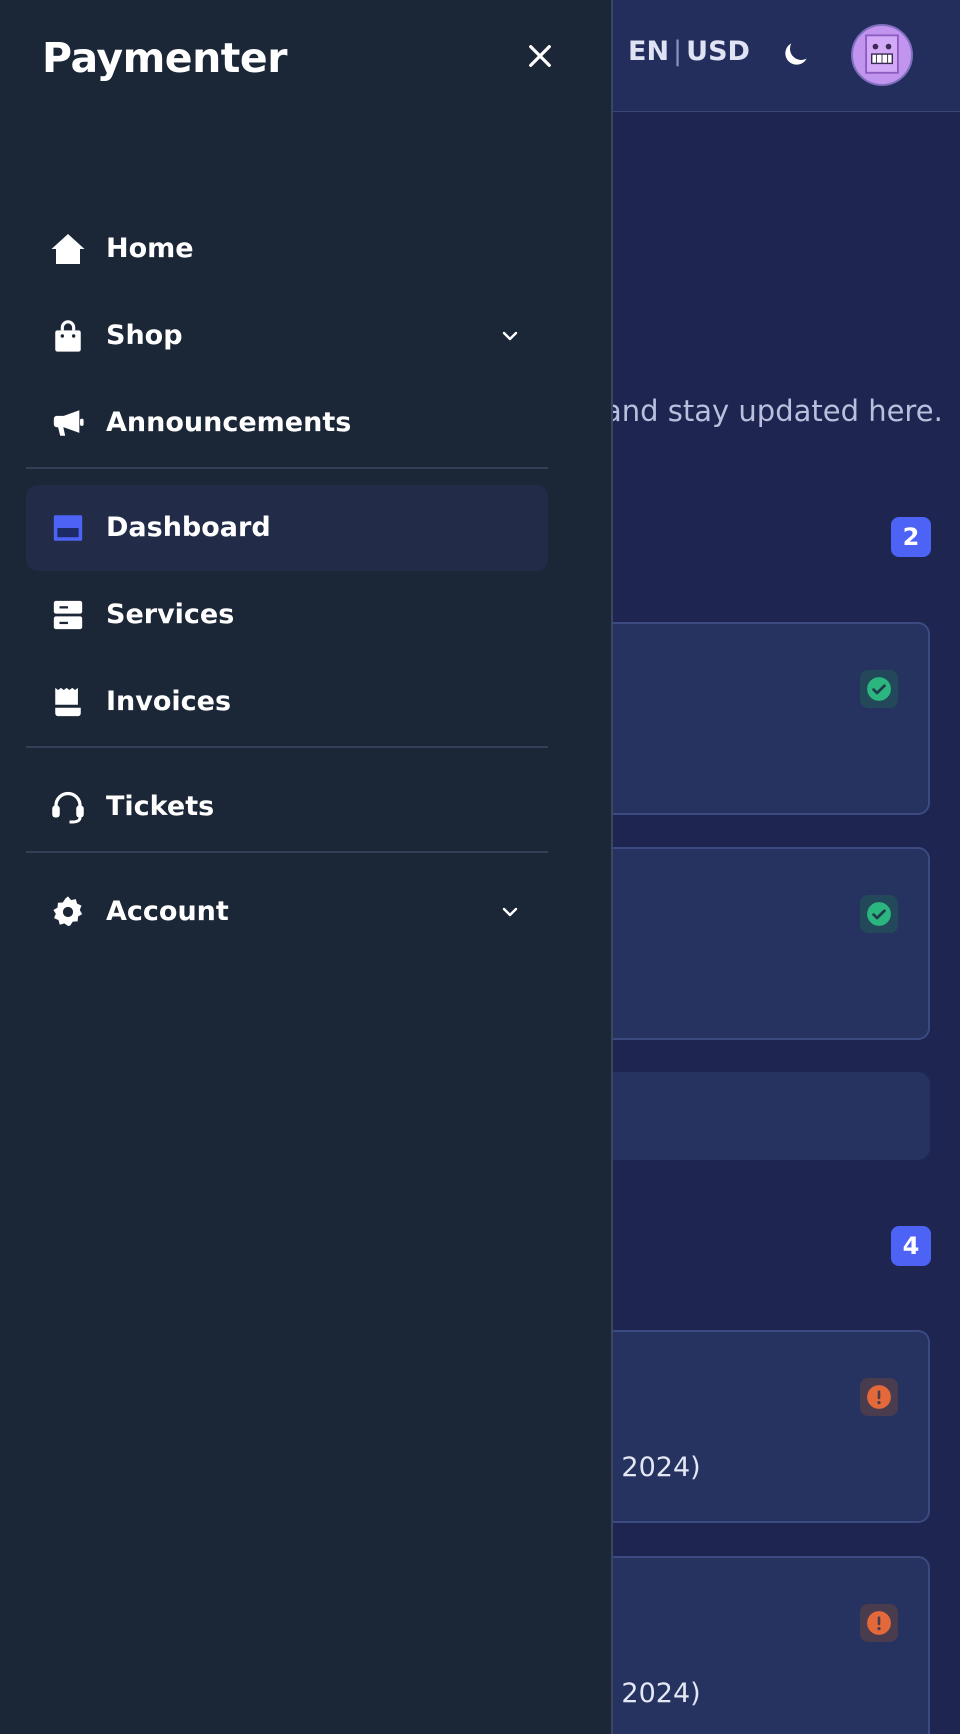  What do you see at coordinates (796, 54) in the screenshot?
I see `moon-icon` at bounding box center [796, 54].